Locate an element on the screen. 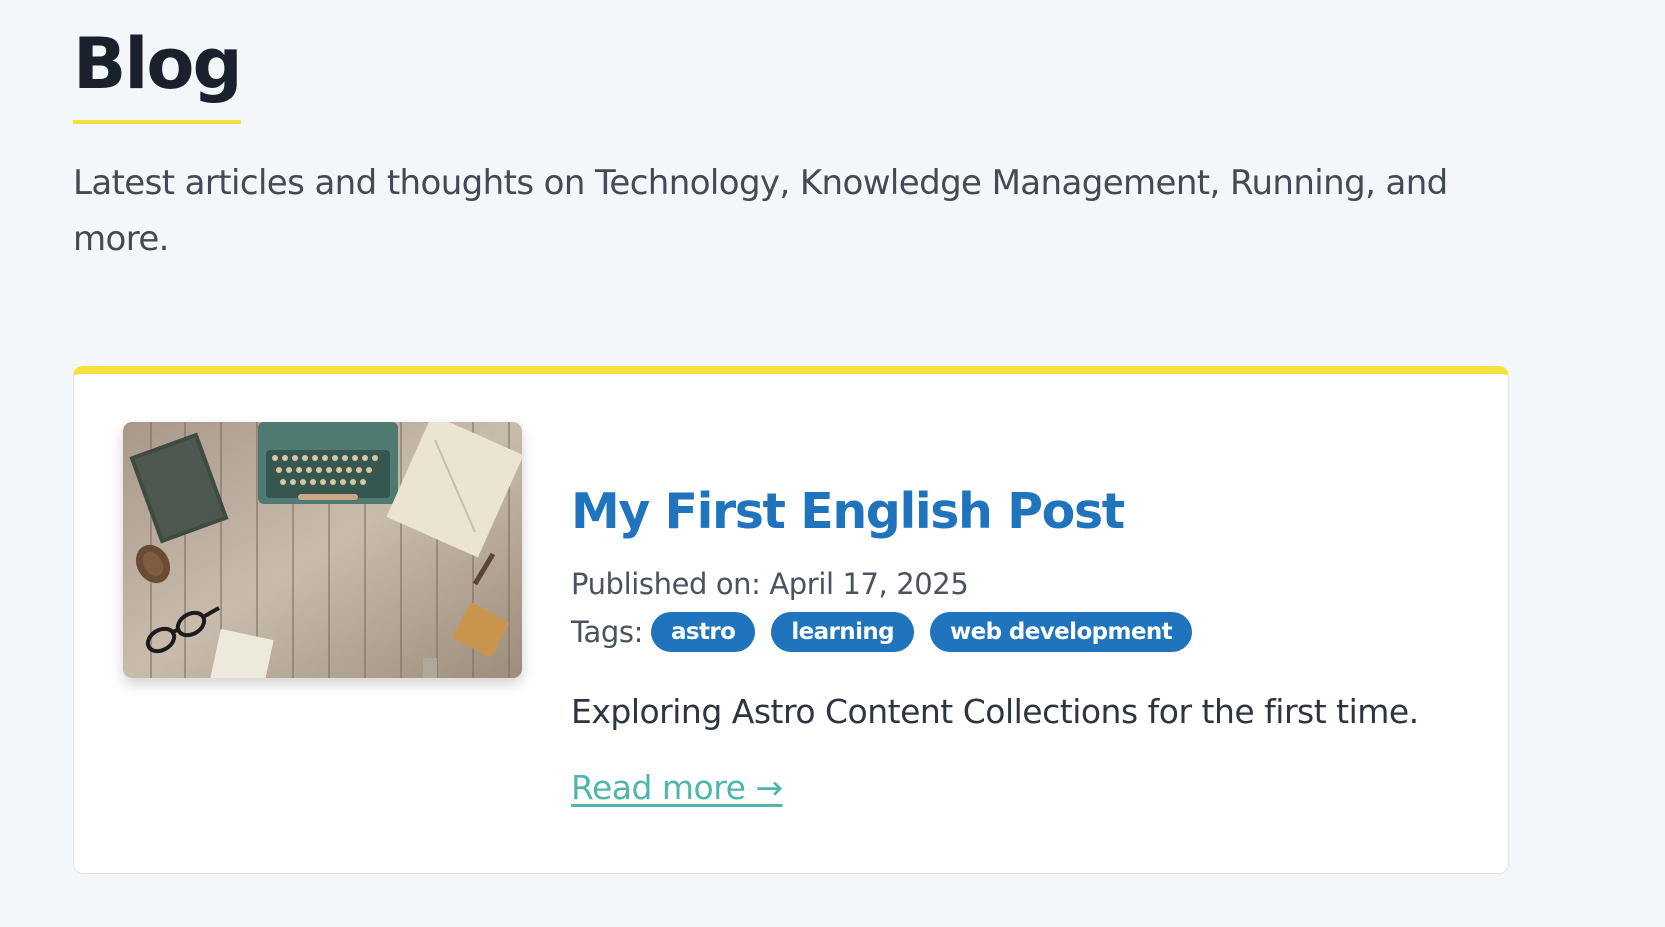  post-published-date: Published on: April 17, 2025 is located at coordinates (770, 584).